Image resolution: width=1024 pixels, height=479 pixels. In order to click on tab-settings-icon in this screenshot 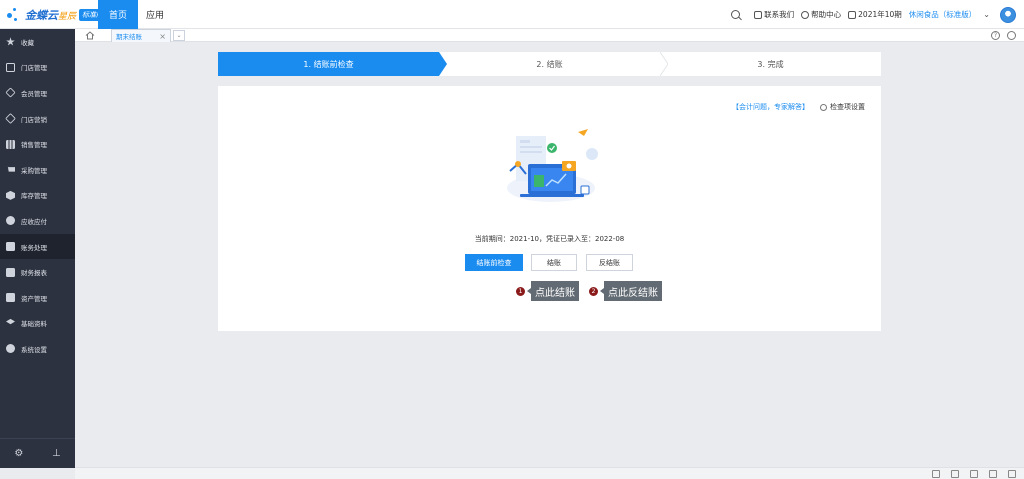, I will do `click(1011, 35)`.